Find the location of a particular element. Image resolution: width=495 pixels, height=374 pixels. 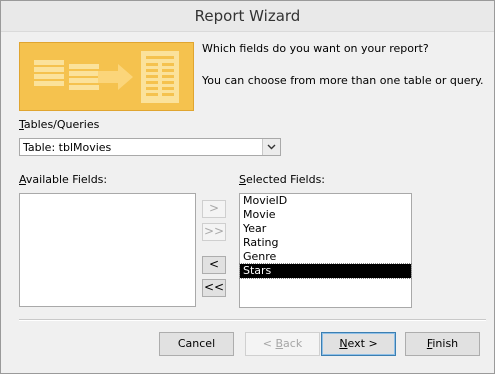

cancel-button-label: Cancel is located at coordinates (196, 343).